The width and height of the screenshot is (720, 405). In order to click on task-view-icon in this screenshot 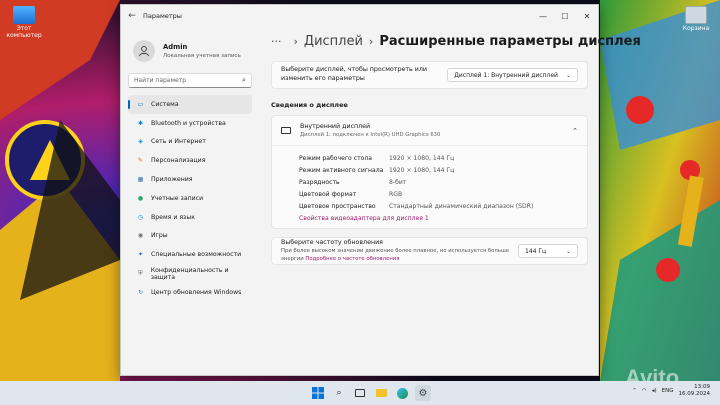, I will do `click(360, 393)`.